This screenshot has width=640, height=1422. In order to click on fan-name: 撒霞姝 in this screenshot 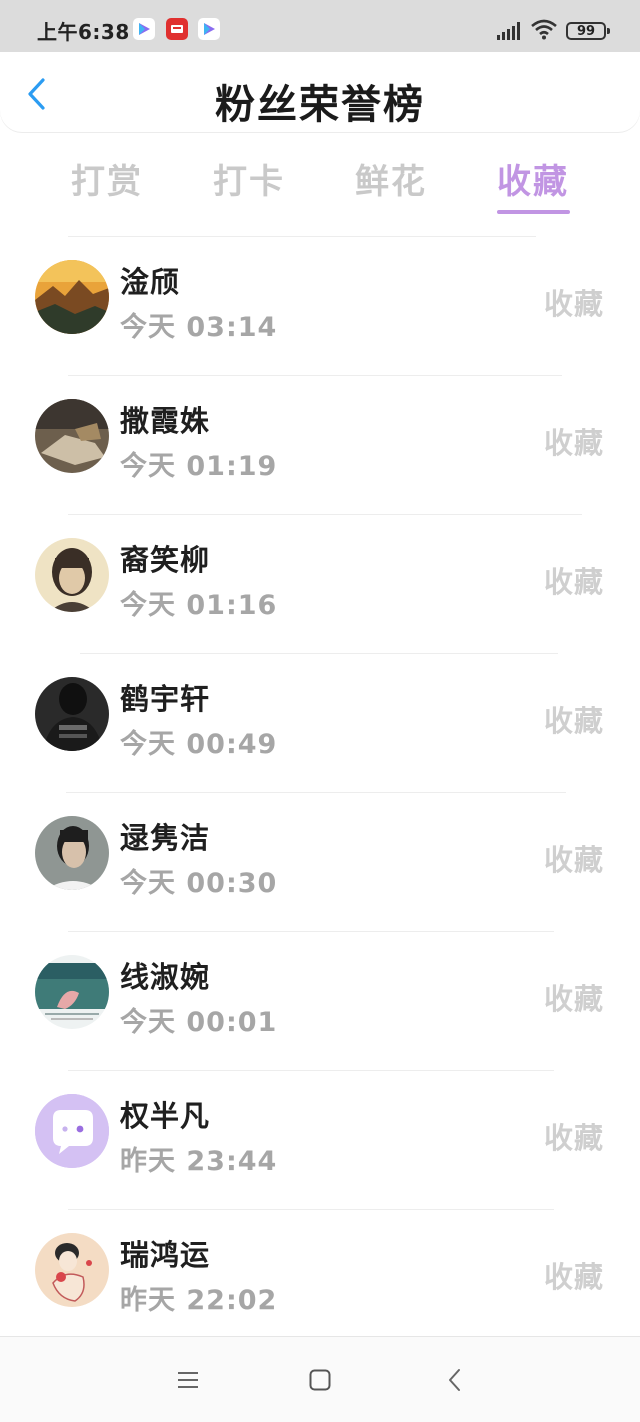, I will do `click(165, 421)`.